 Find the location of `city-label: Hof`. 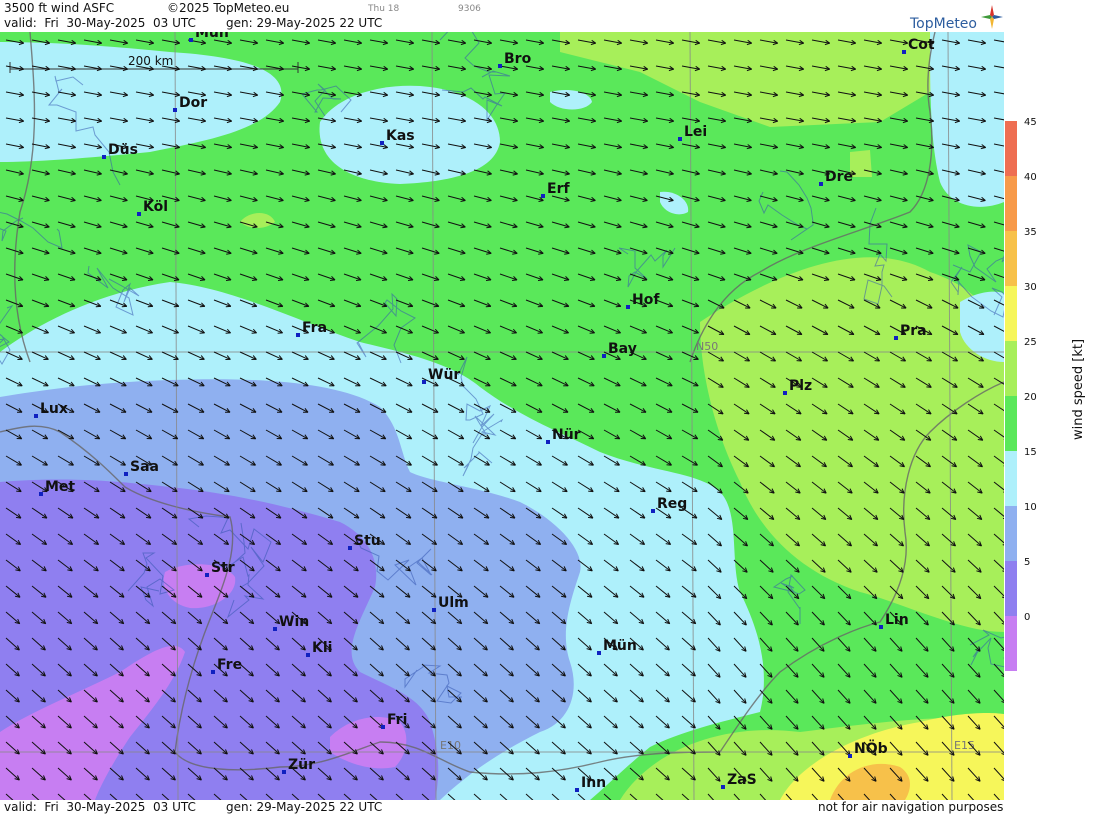

city-label: Hof is located at coordinates (646, 300).